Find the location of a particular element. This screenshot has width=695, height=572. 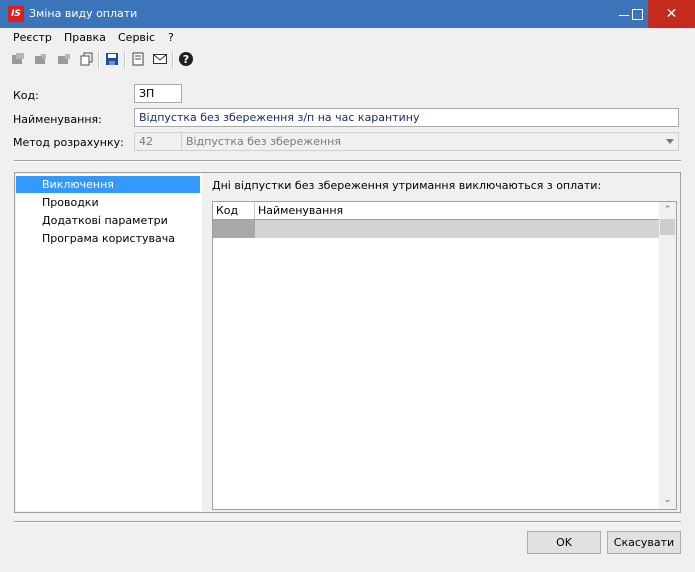

scroll-up-icon: ⌃ is located at coordinates (667, 210).